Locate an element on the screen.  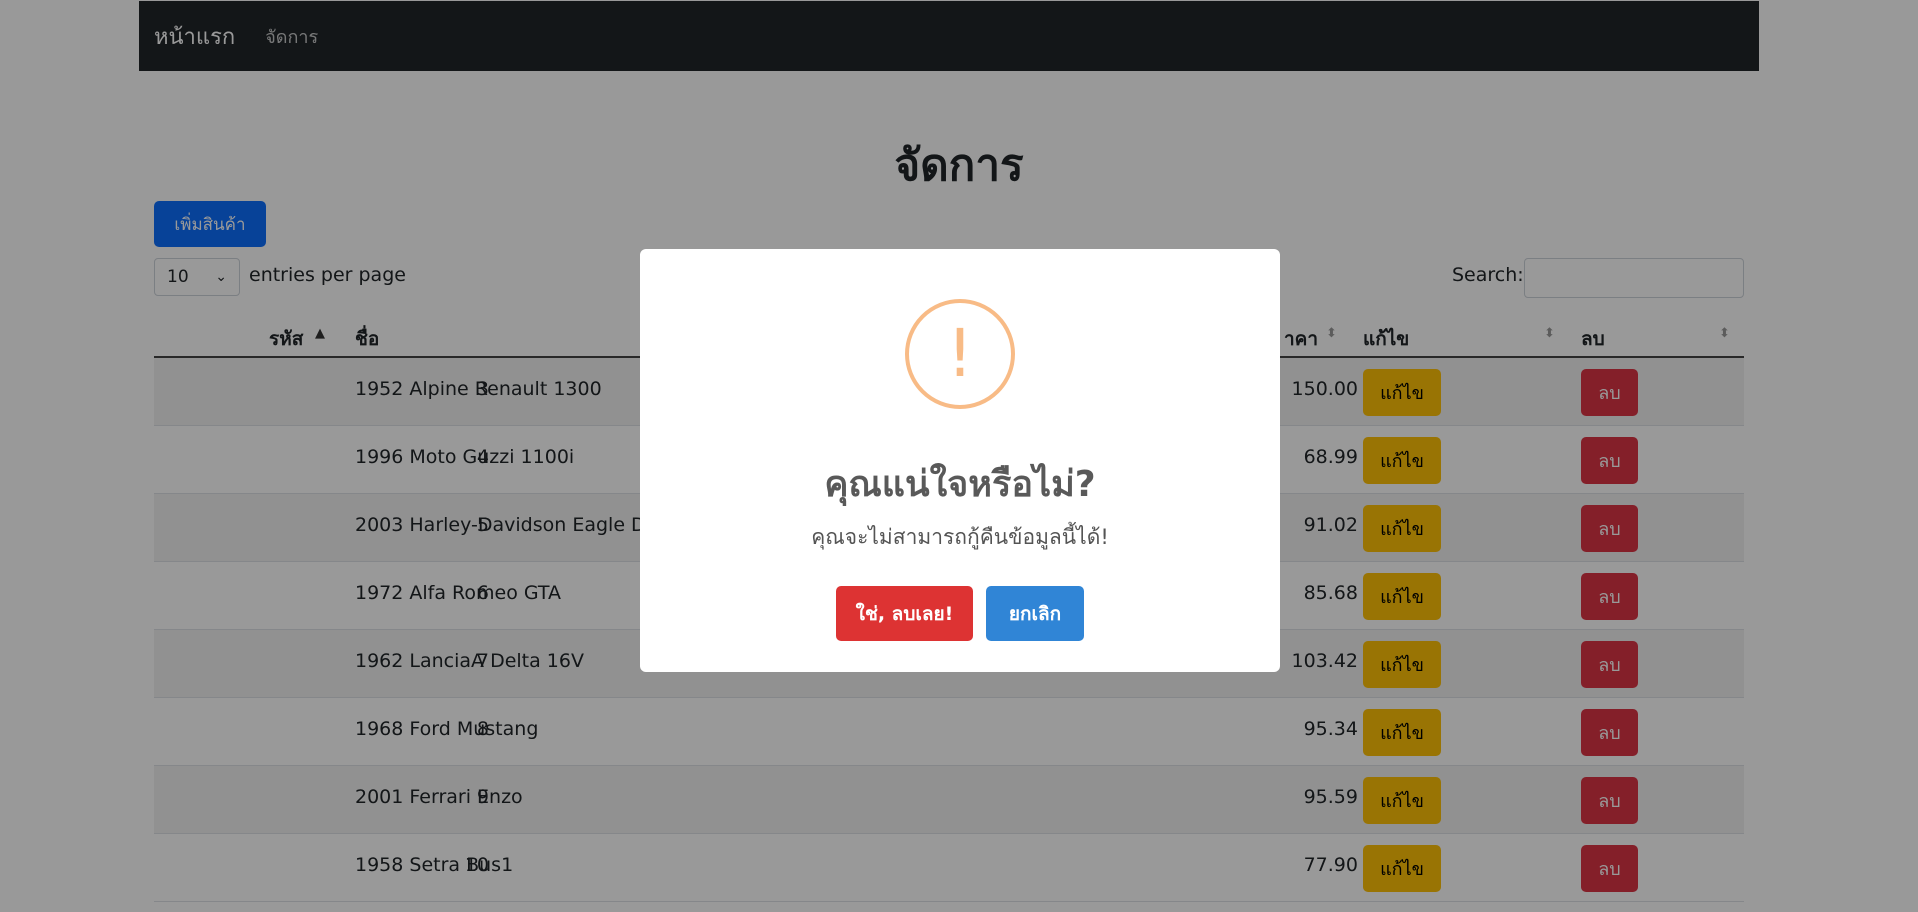
warning-icon: ! is located at coordinates (960, 354).